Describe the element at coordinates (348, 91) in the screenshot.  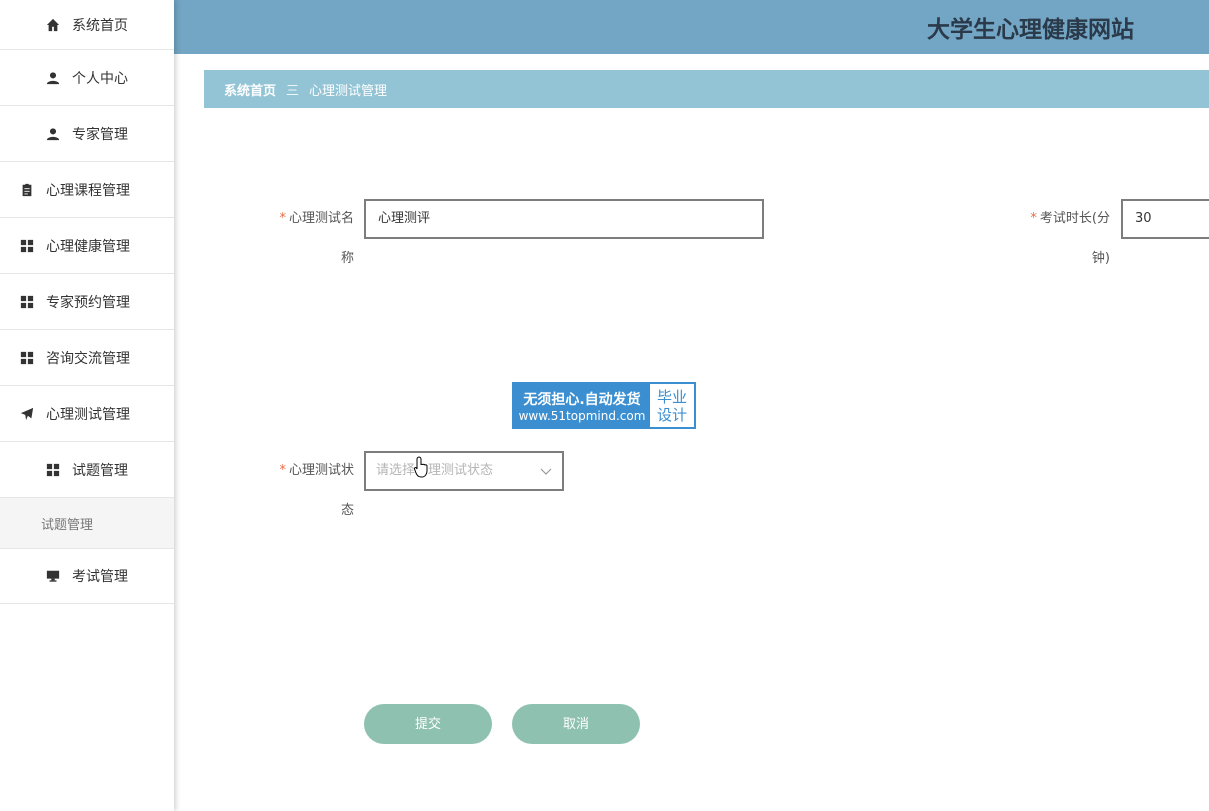
I see `breadcrumb-current: 心理测试管理` at that location.